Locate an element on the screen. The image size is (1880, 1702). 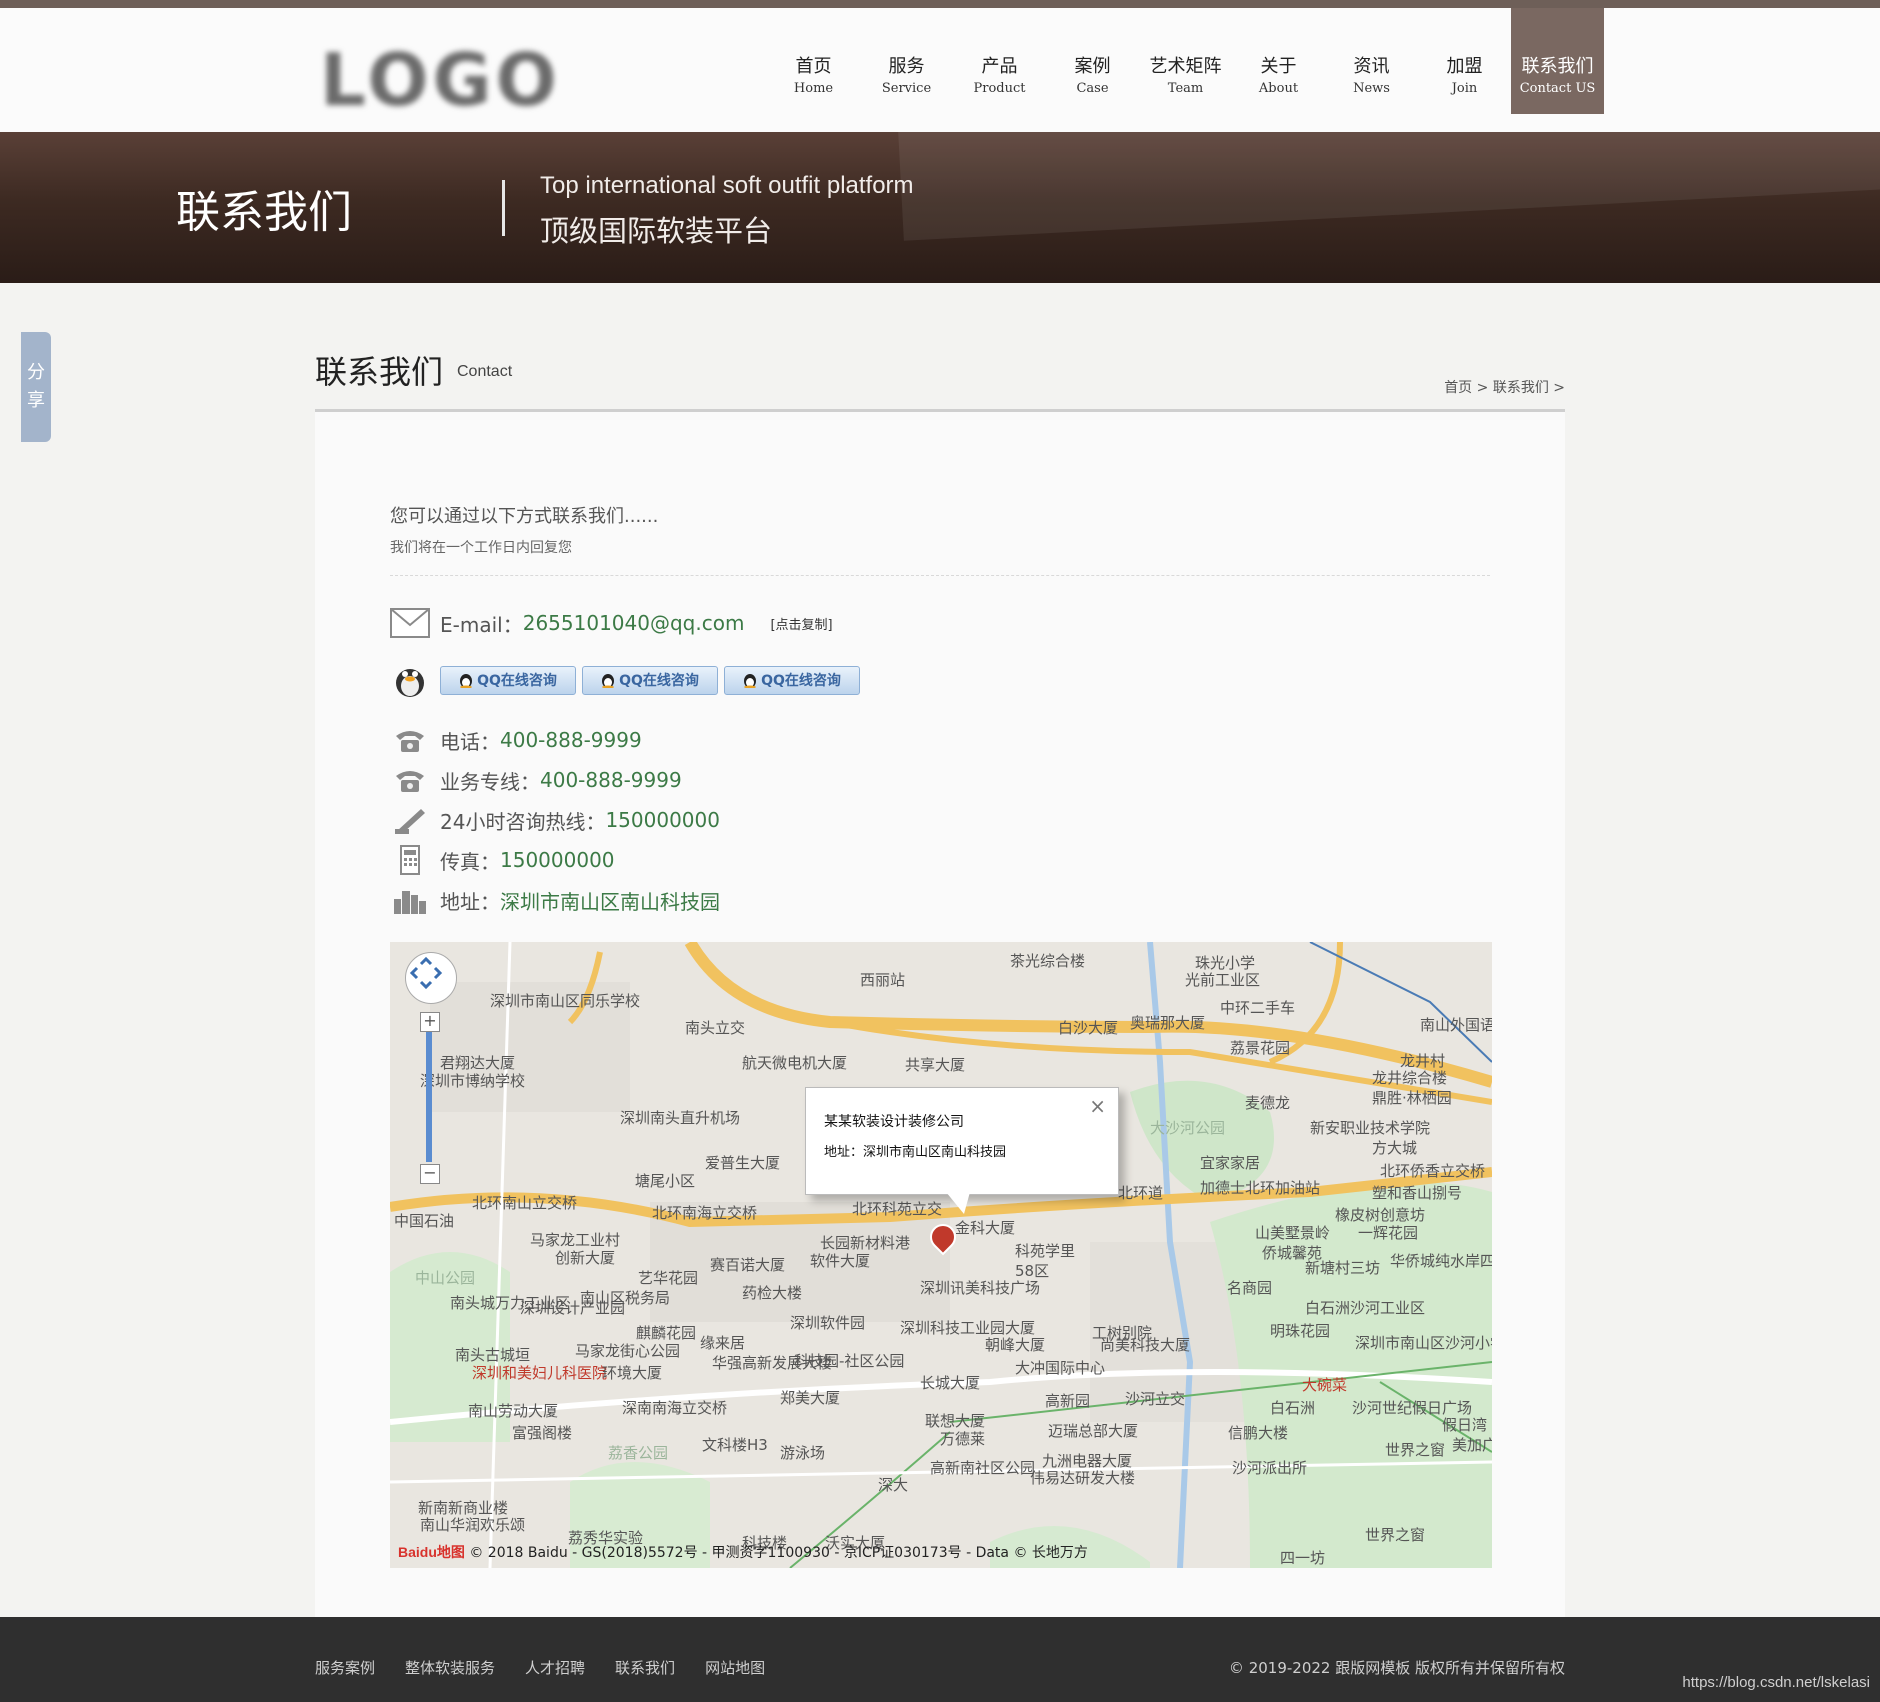
nav-label-en: Contact US is located at coordinates (1557, 88).